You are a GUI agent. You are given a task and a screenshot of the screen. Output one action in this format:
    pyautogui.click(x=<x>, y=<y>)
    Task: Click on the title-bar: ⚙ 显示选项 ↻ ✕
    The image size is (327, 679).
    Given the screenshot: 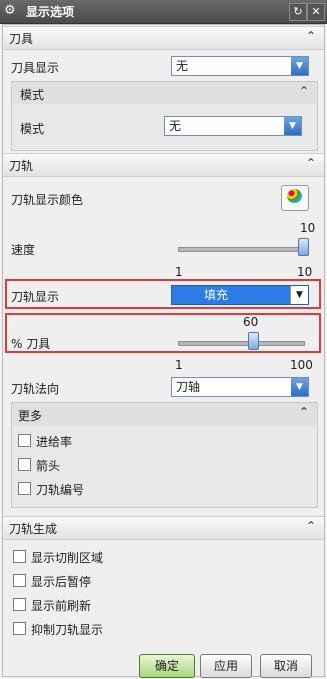 What is the action you would take?
    pyautogui.click(x=163, y=12)
    